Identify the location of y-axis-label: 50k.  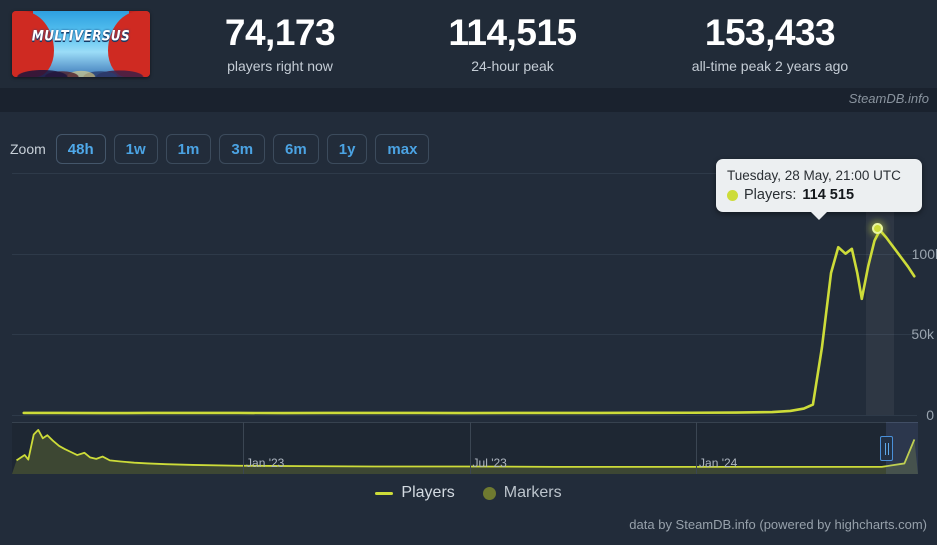
(922, 334).